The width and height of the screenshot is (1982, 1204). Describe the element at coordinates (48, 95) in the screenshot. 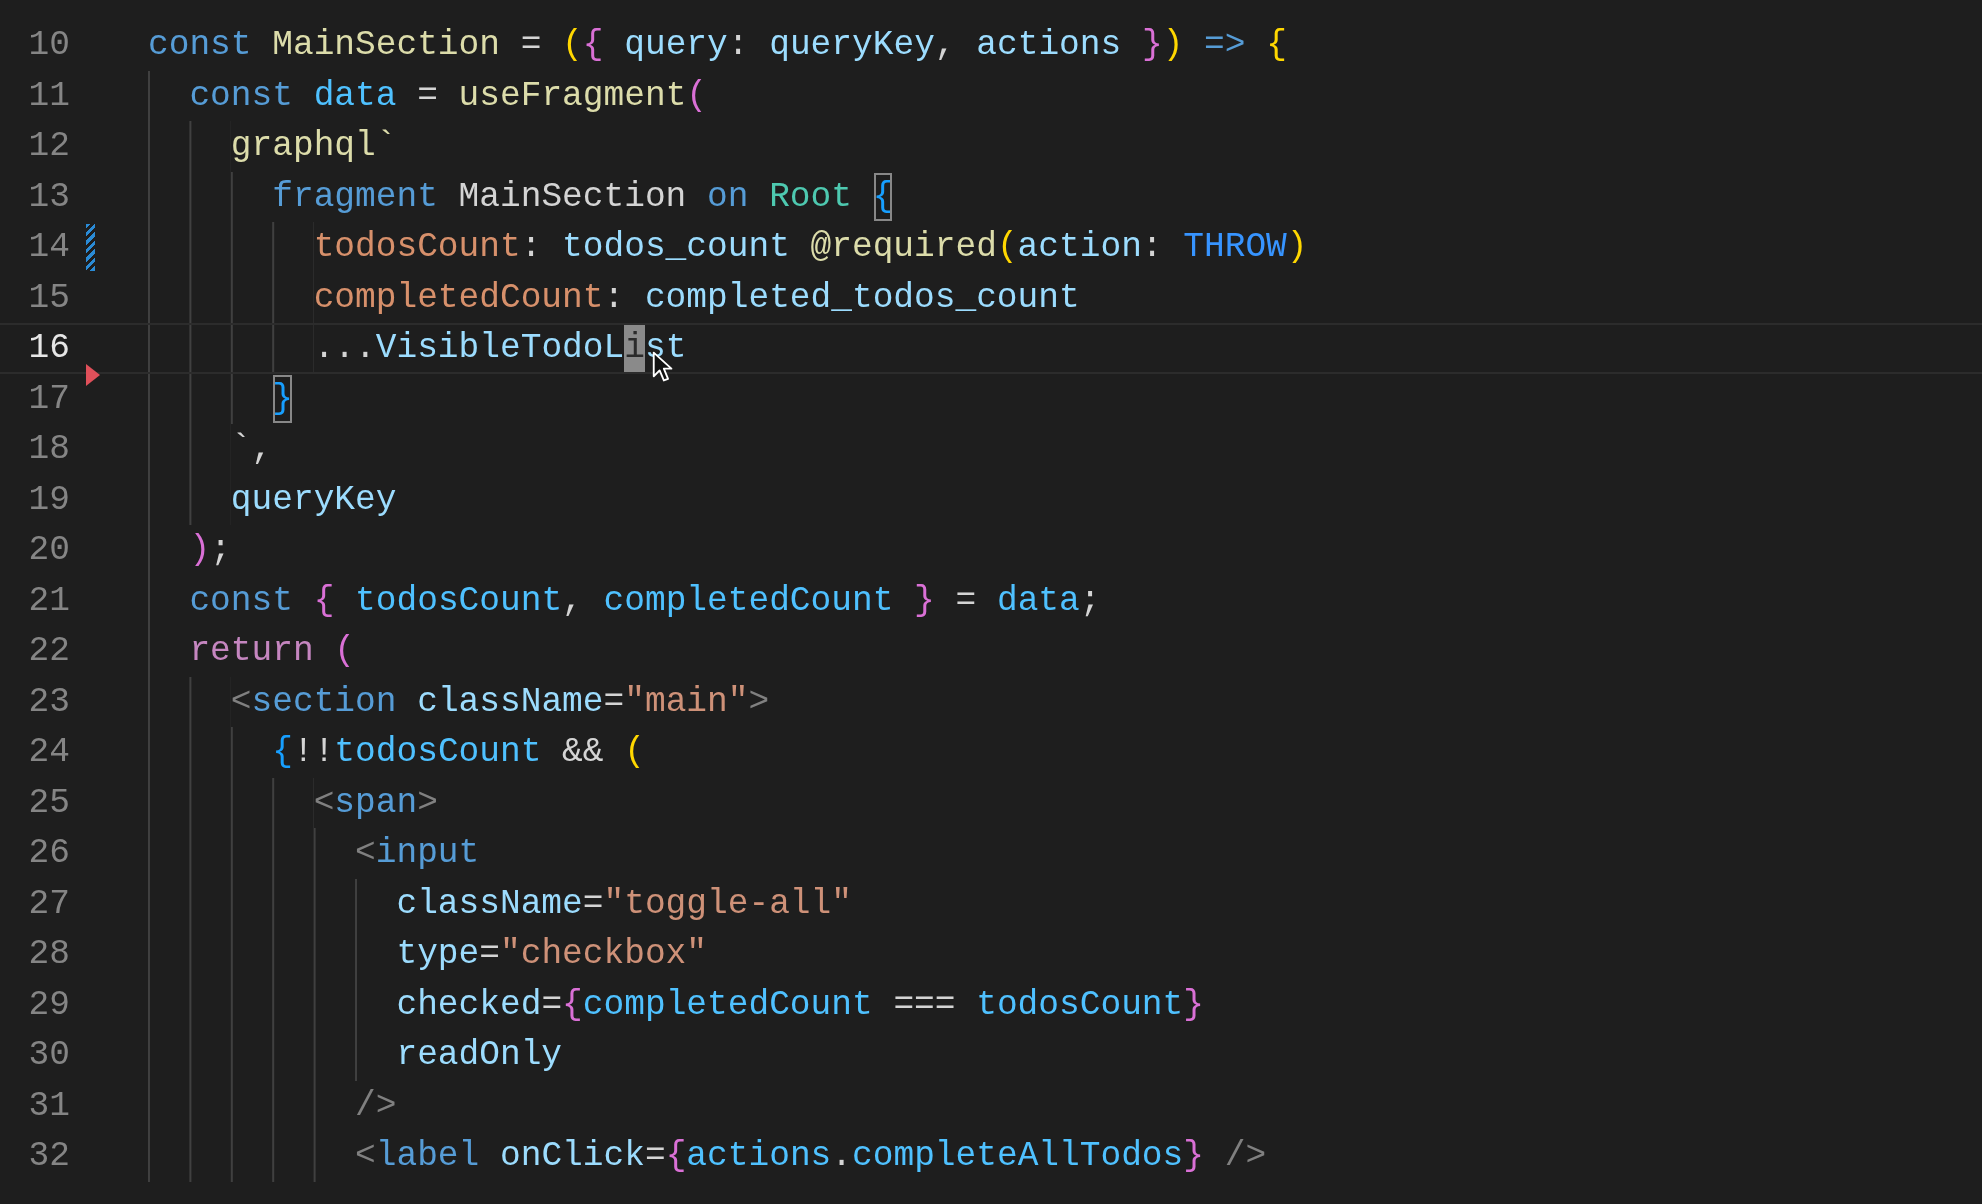

I see `line-number: 11` at that location.